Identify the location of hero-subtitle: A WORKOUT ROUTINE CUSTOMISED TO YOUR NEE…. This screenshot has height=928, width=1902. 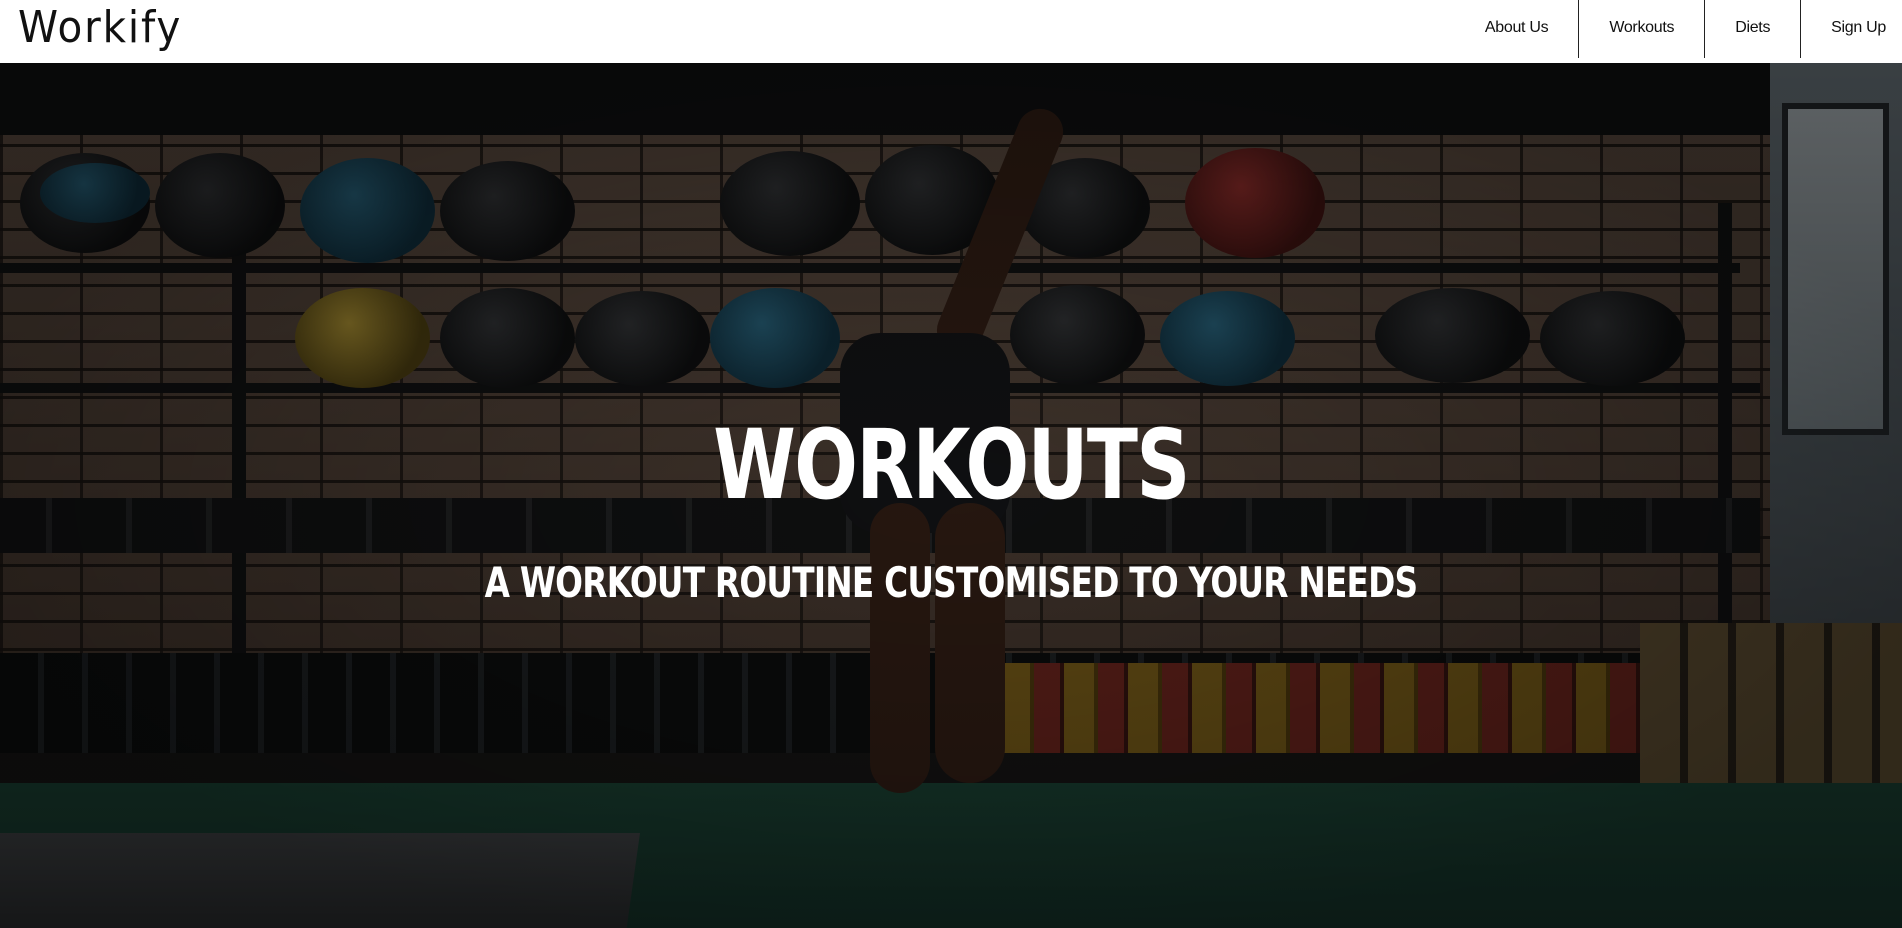
(951, 582).